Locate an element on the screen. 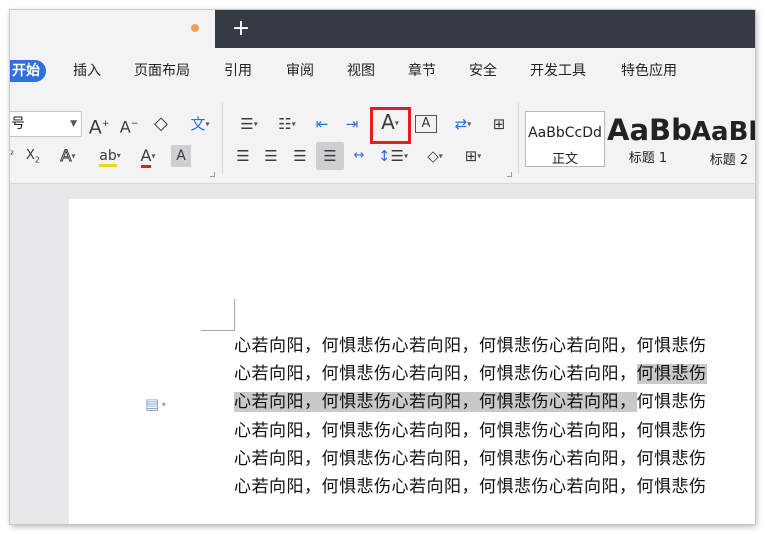  document-tab is located at coordinates (112, 29).